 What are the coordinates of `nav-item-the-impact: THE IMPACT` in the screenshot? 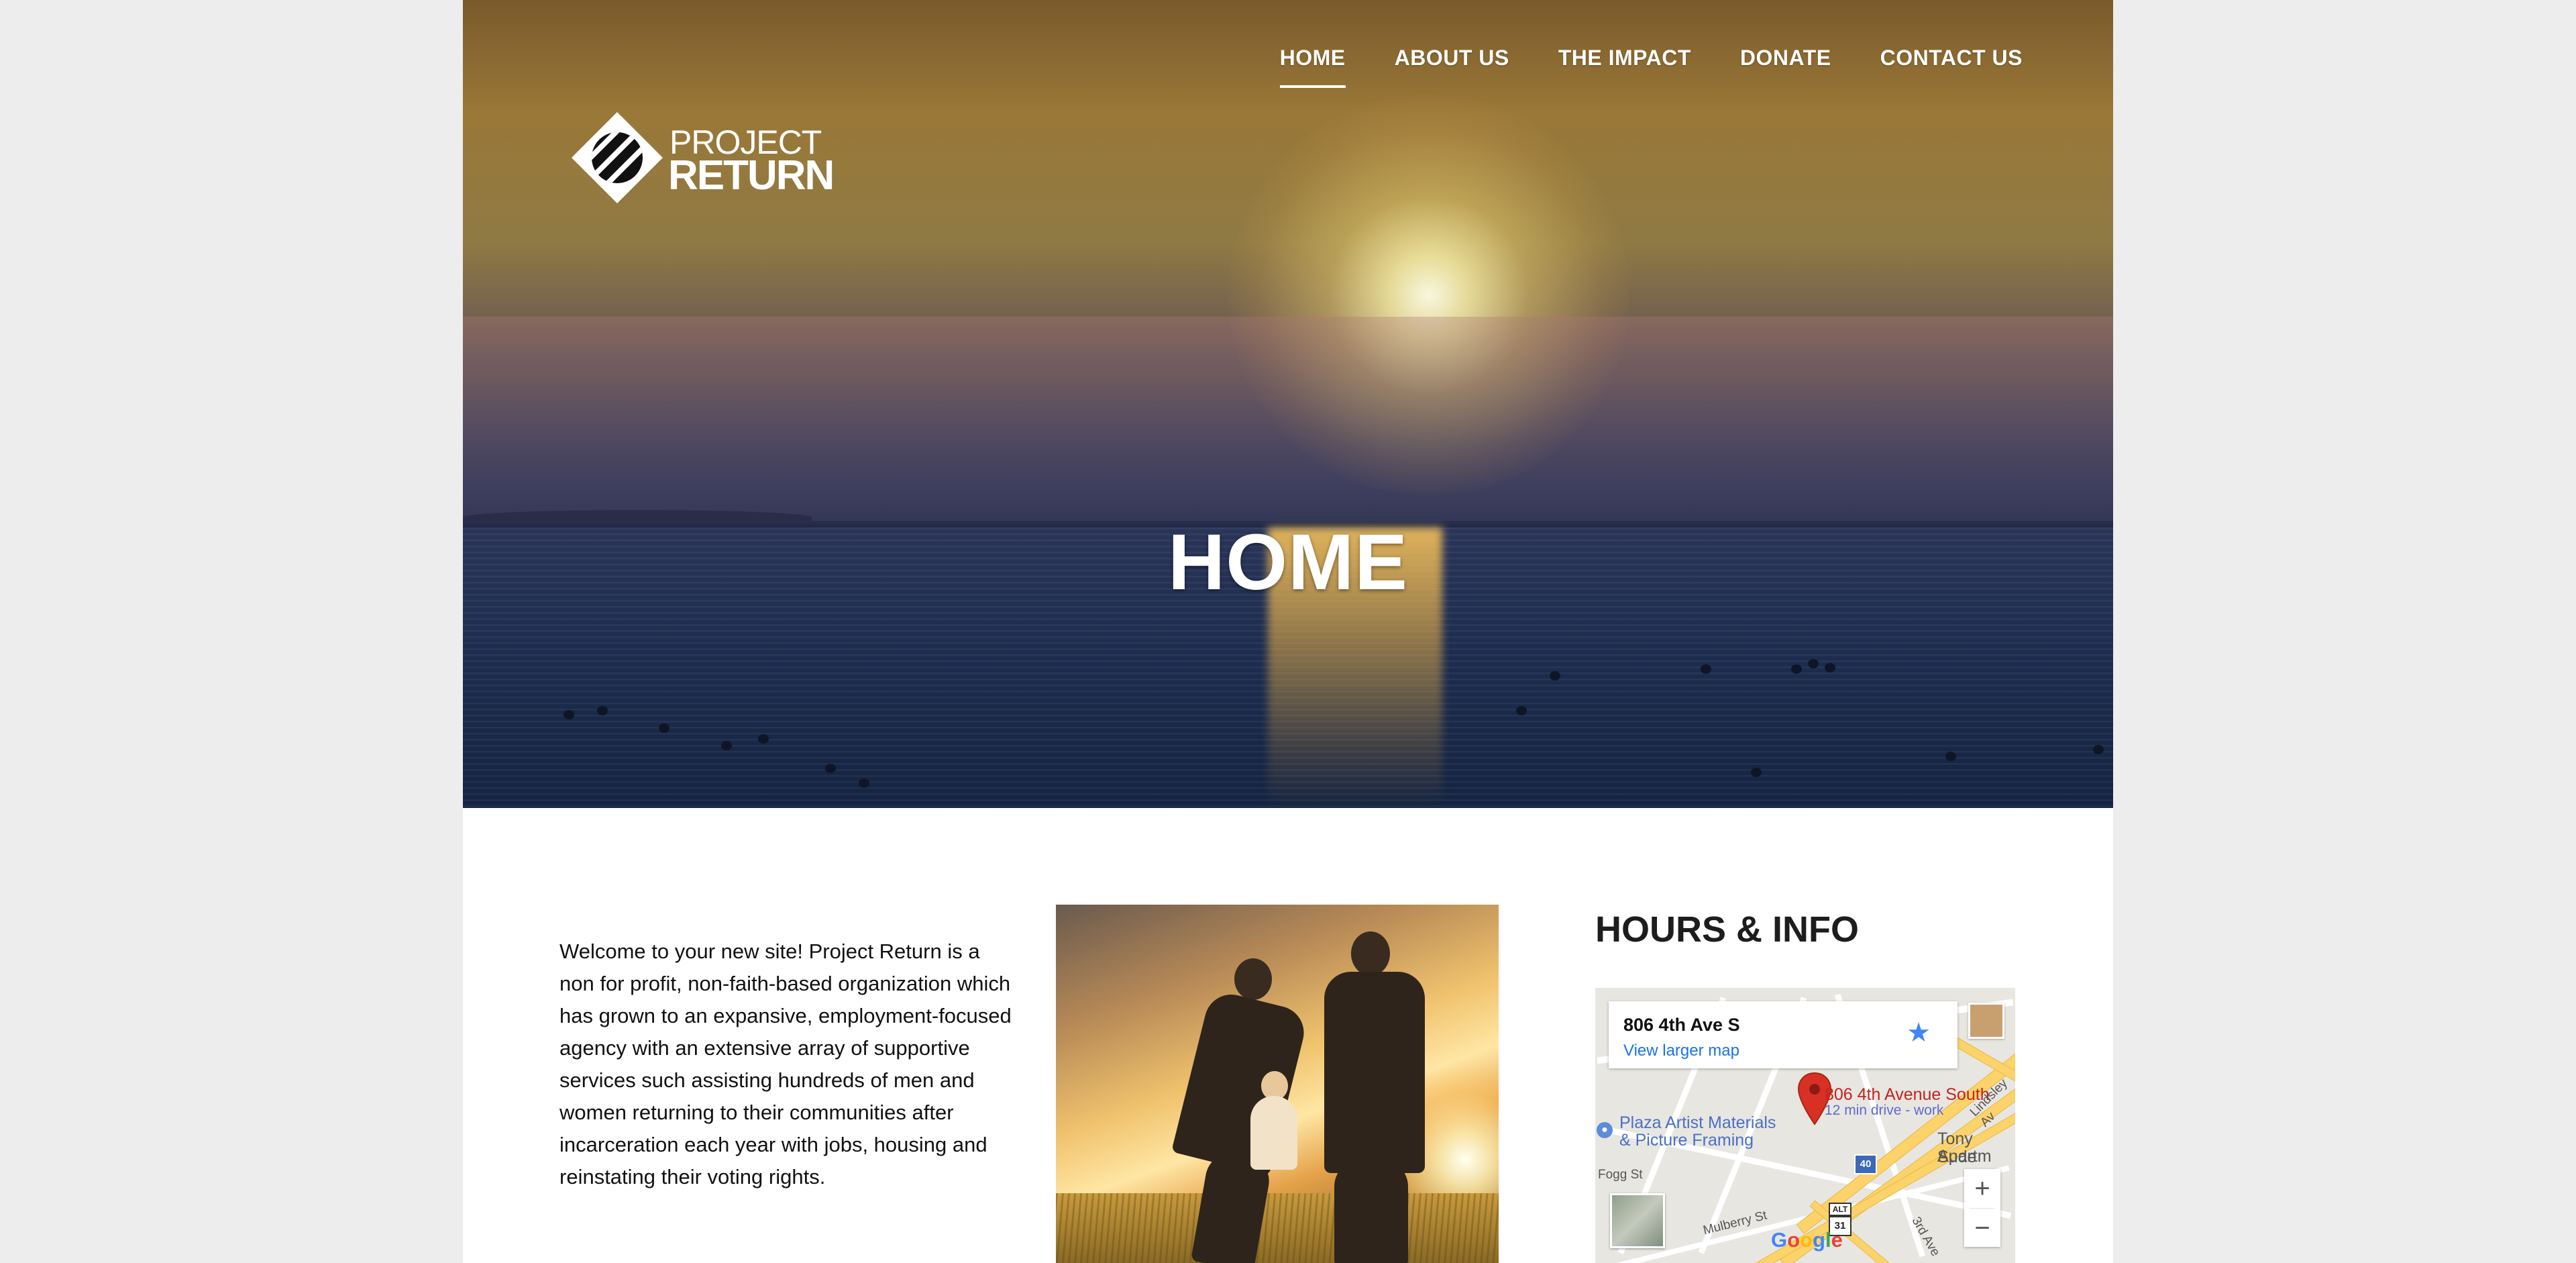 It's located at (1624, 67).